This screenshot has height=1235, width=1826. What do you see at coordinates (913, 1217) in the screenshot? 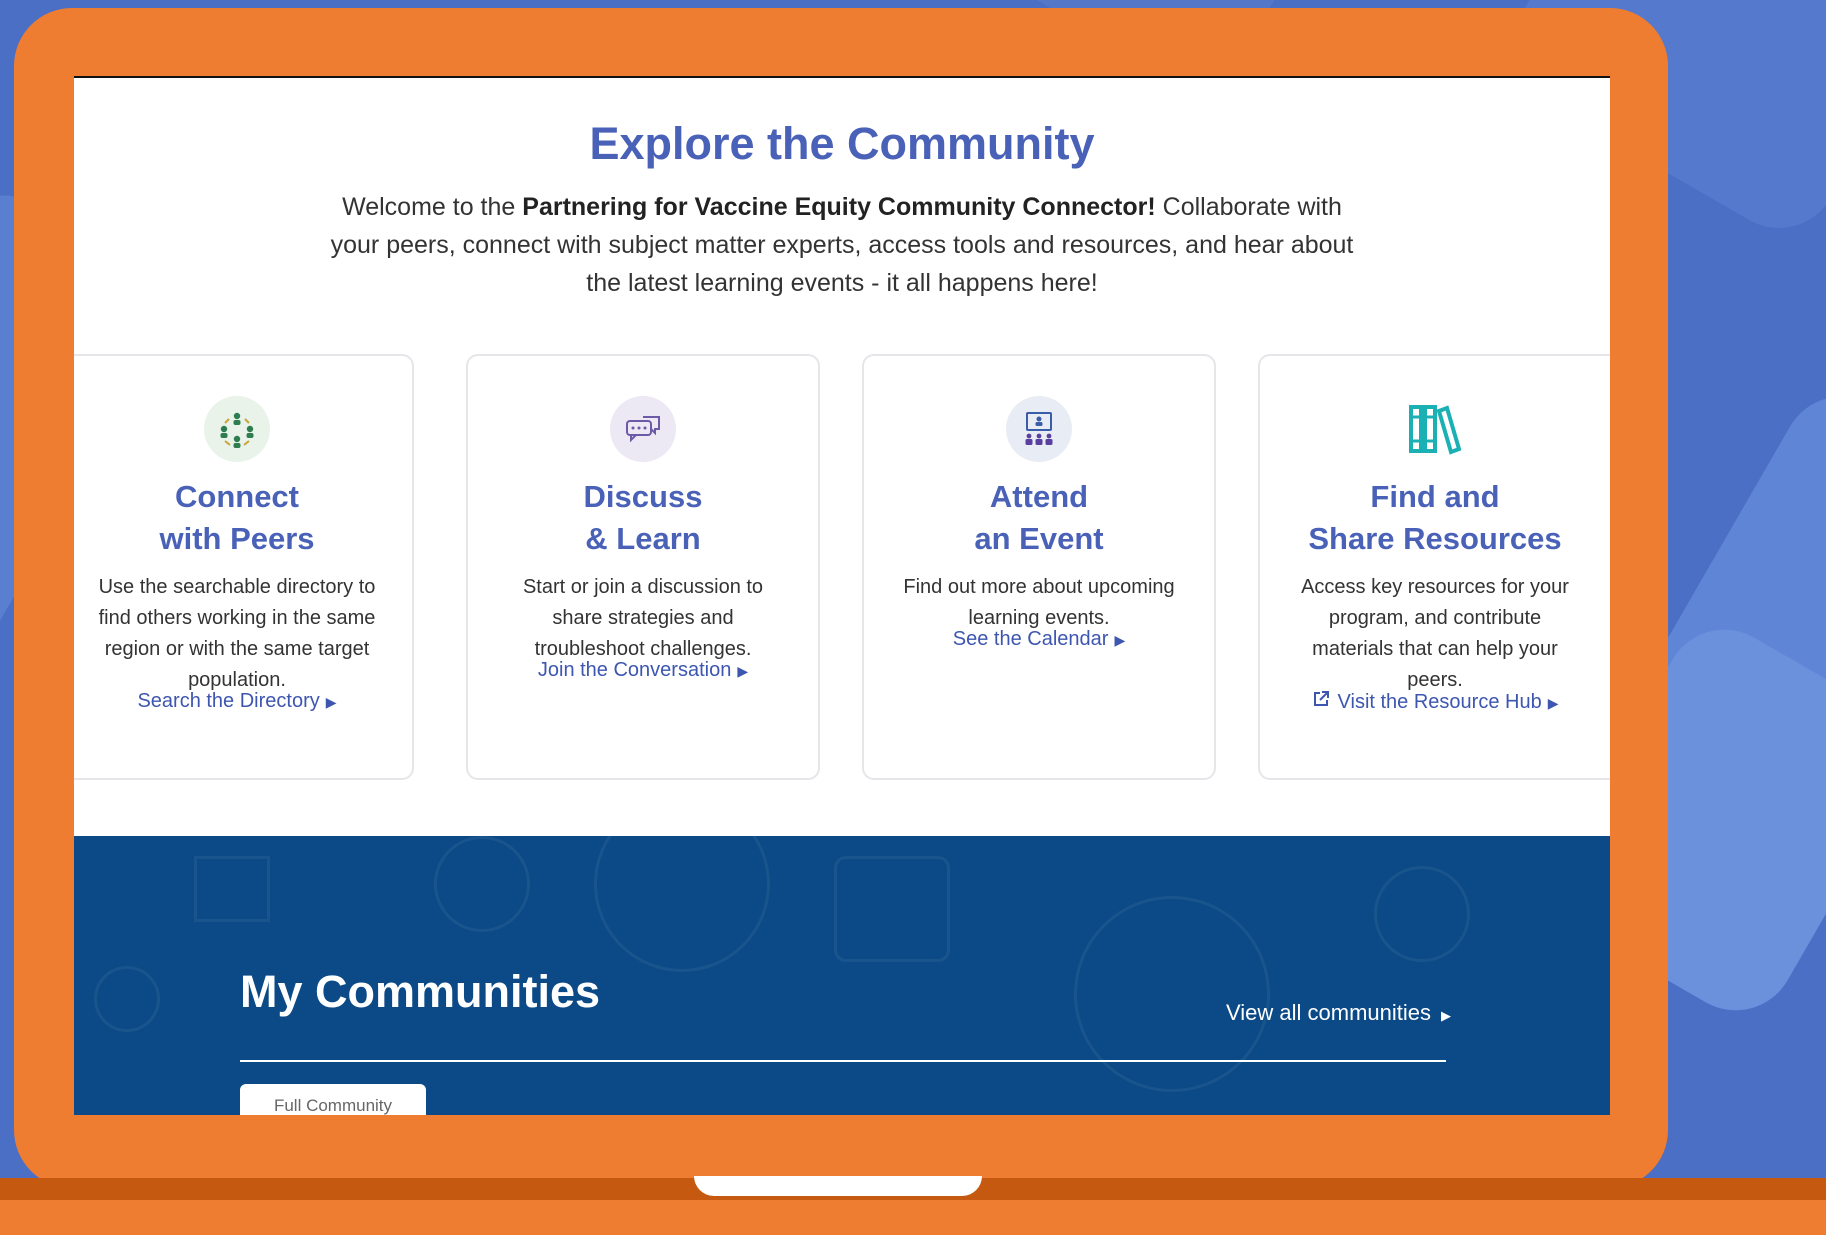
I see `laptop-base-bottom` at bounding box center [913, 1217].